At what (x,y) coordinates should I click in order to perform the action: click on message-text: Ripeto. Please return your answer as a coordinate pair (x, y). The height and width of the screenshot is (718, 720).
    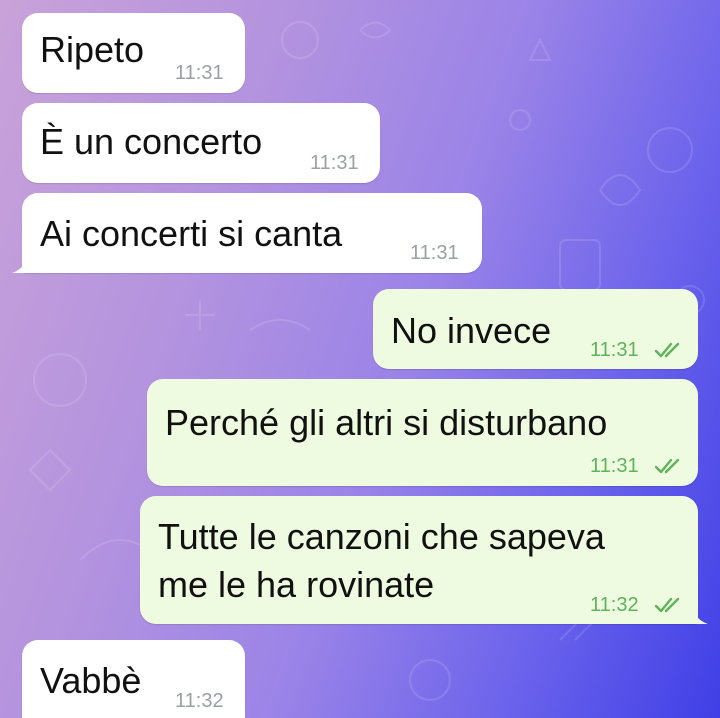
    Looking at the image, I should click on (92, 49).